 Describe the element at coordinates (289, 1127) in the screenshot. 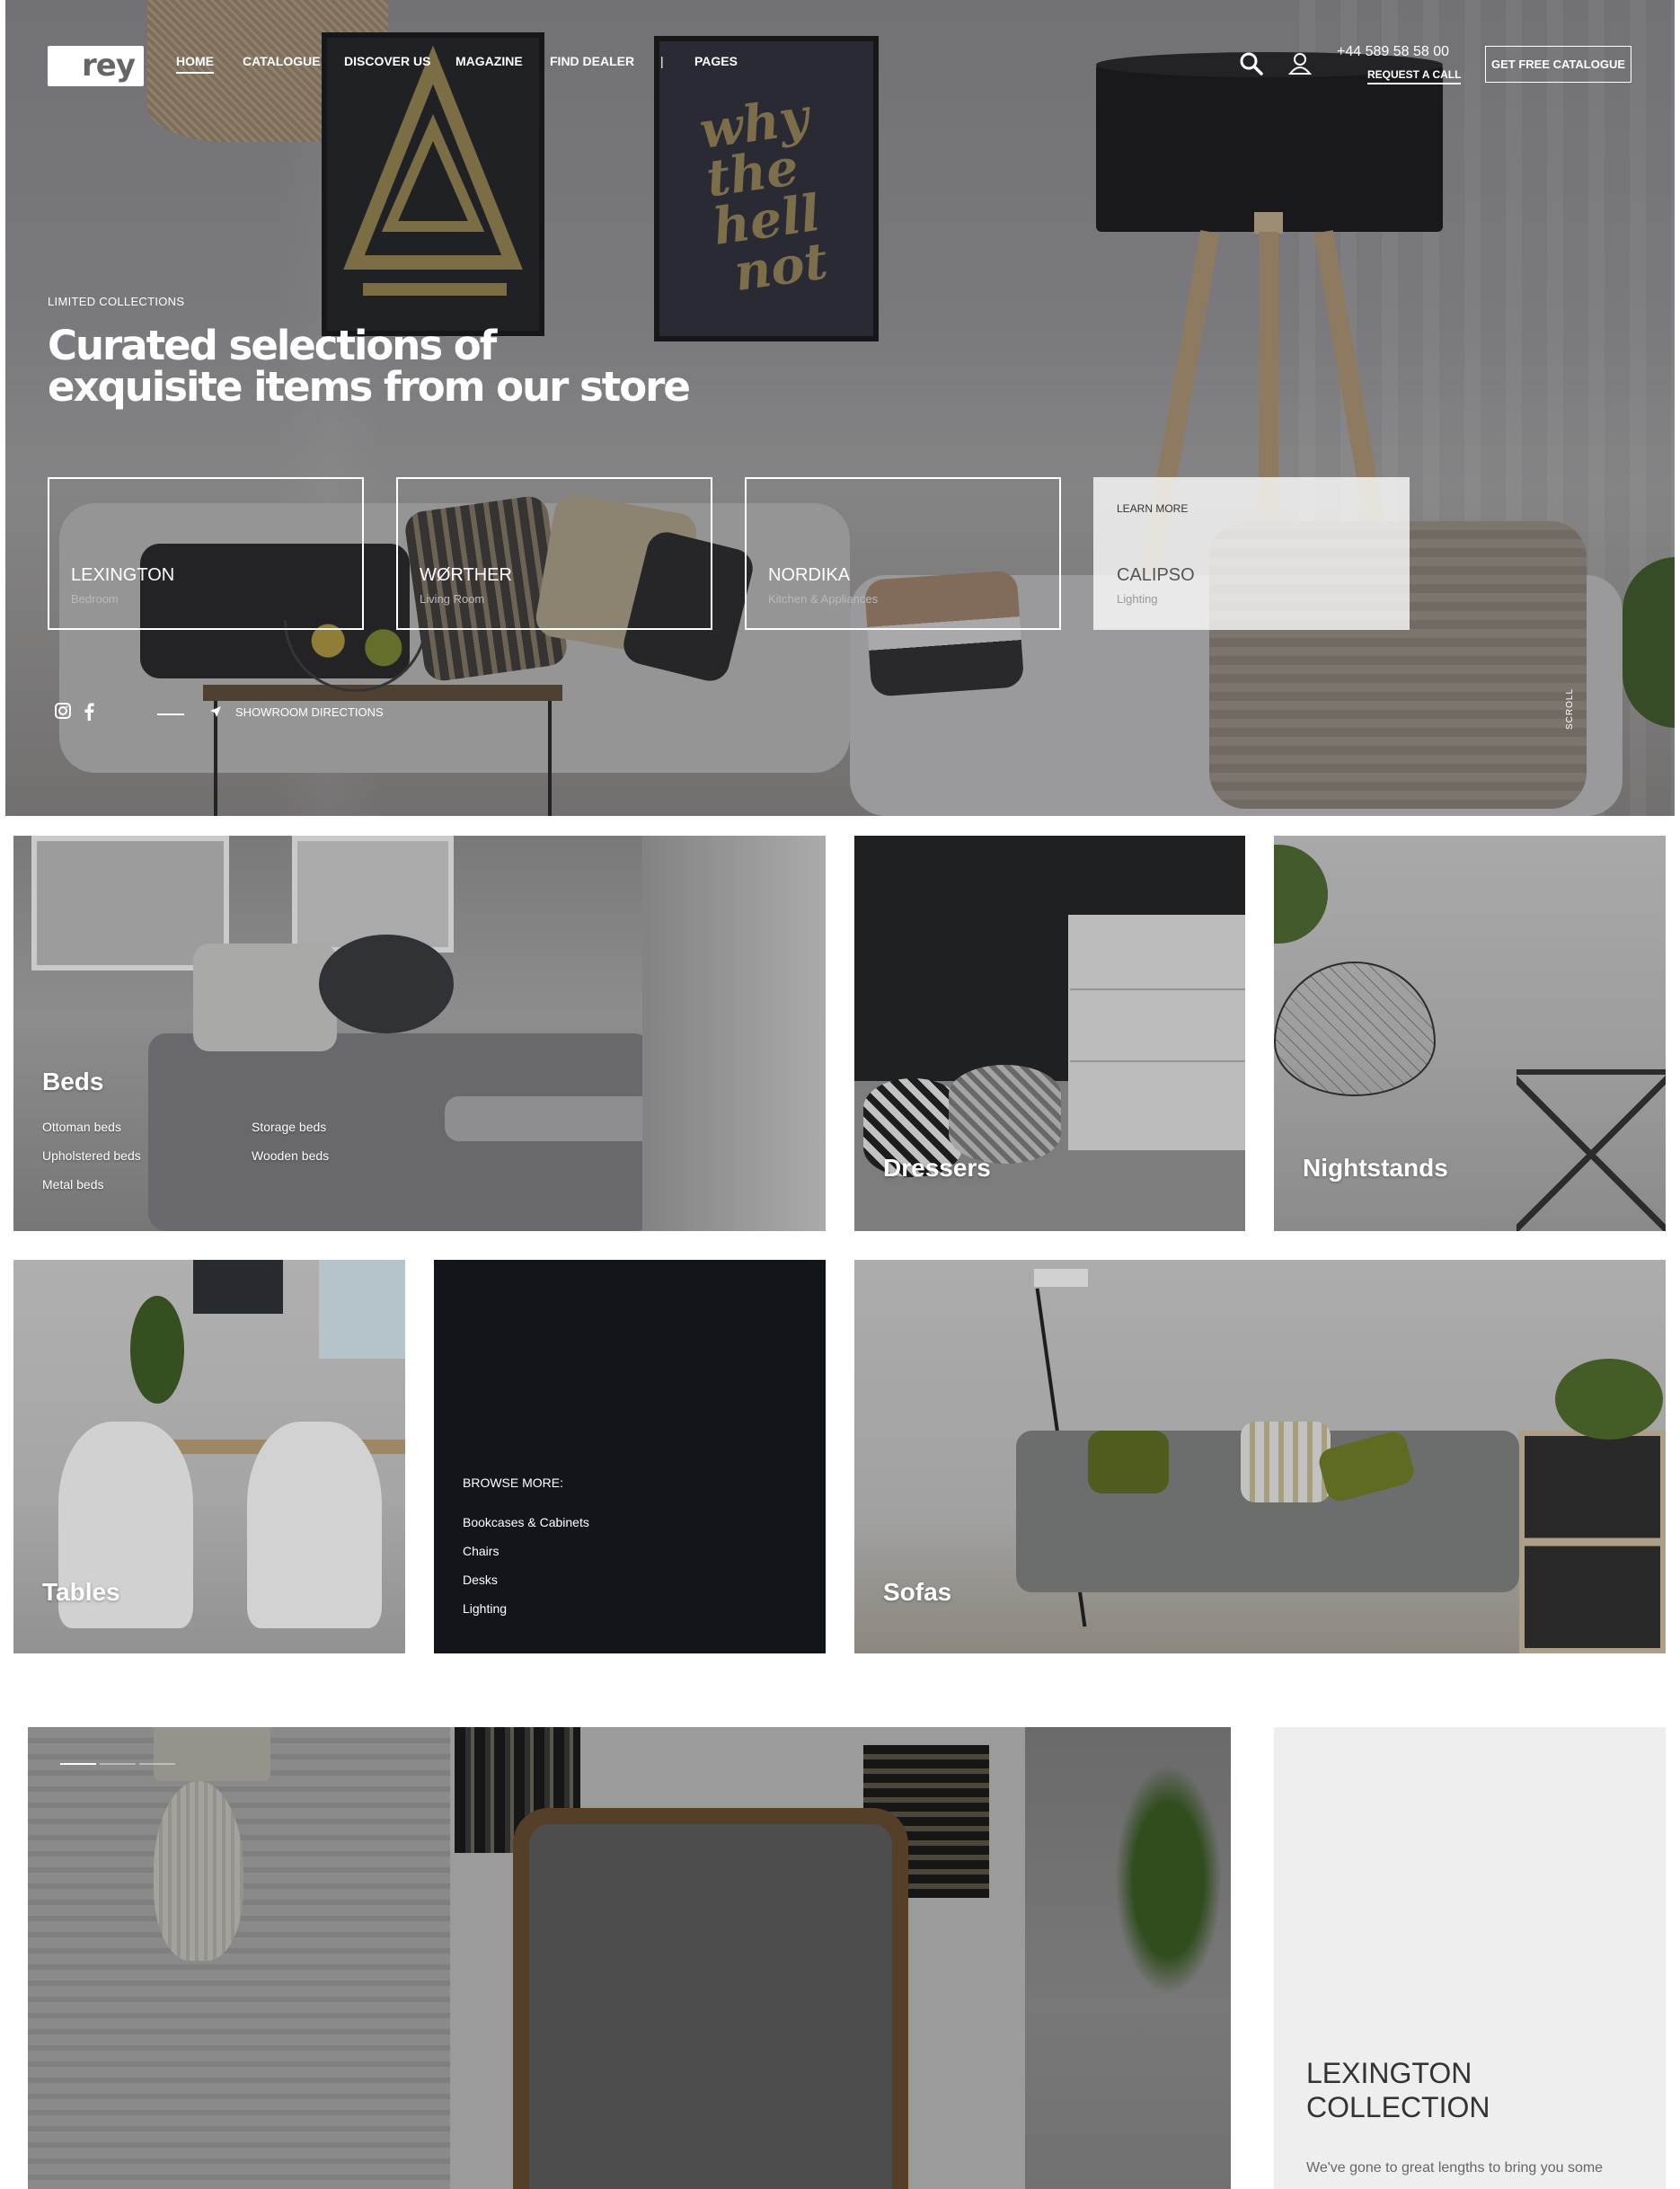

I see `subcategory-link: Storage beds` at that location.